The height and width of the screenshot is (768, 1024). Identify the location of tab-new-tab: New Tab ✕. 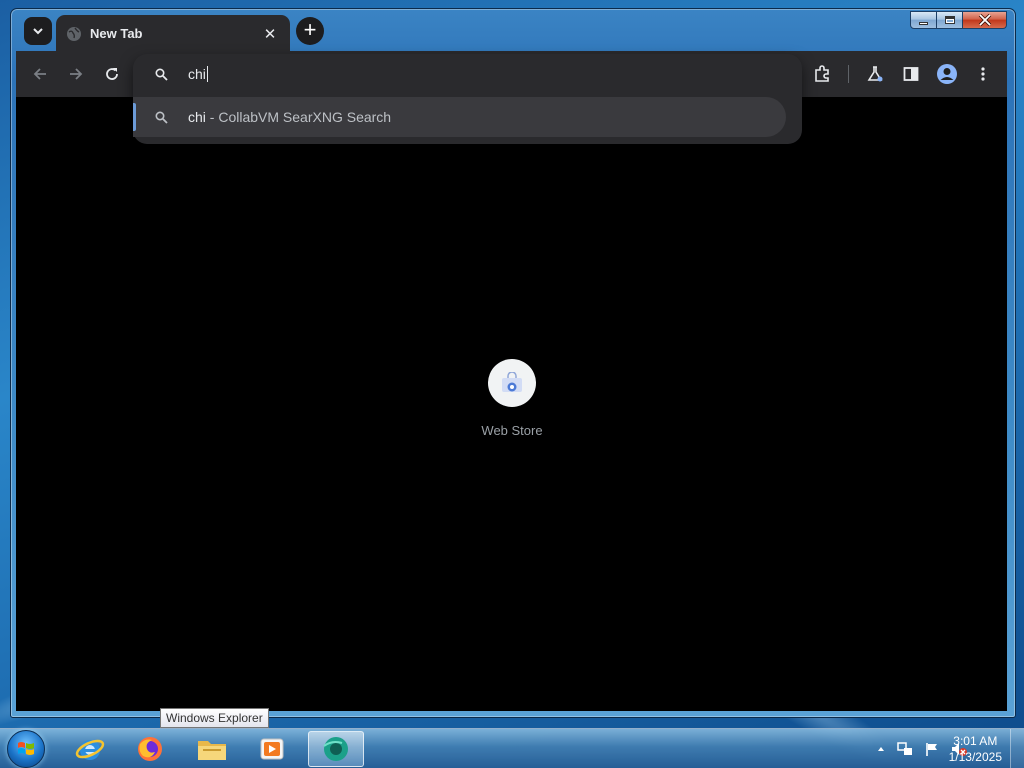
(173, 33).